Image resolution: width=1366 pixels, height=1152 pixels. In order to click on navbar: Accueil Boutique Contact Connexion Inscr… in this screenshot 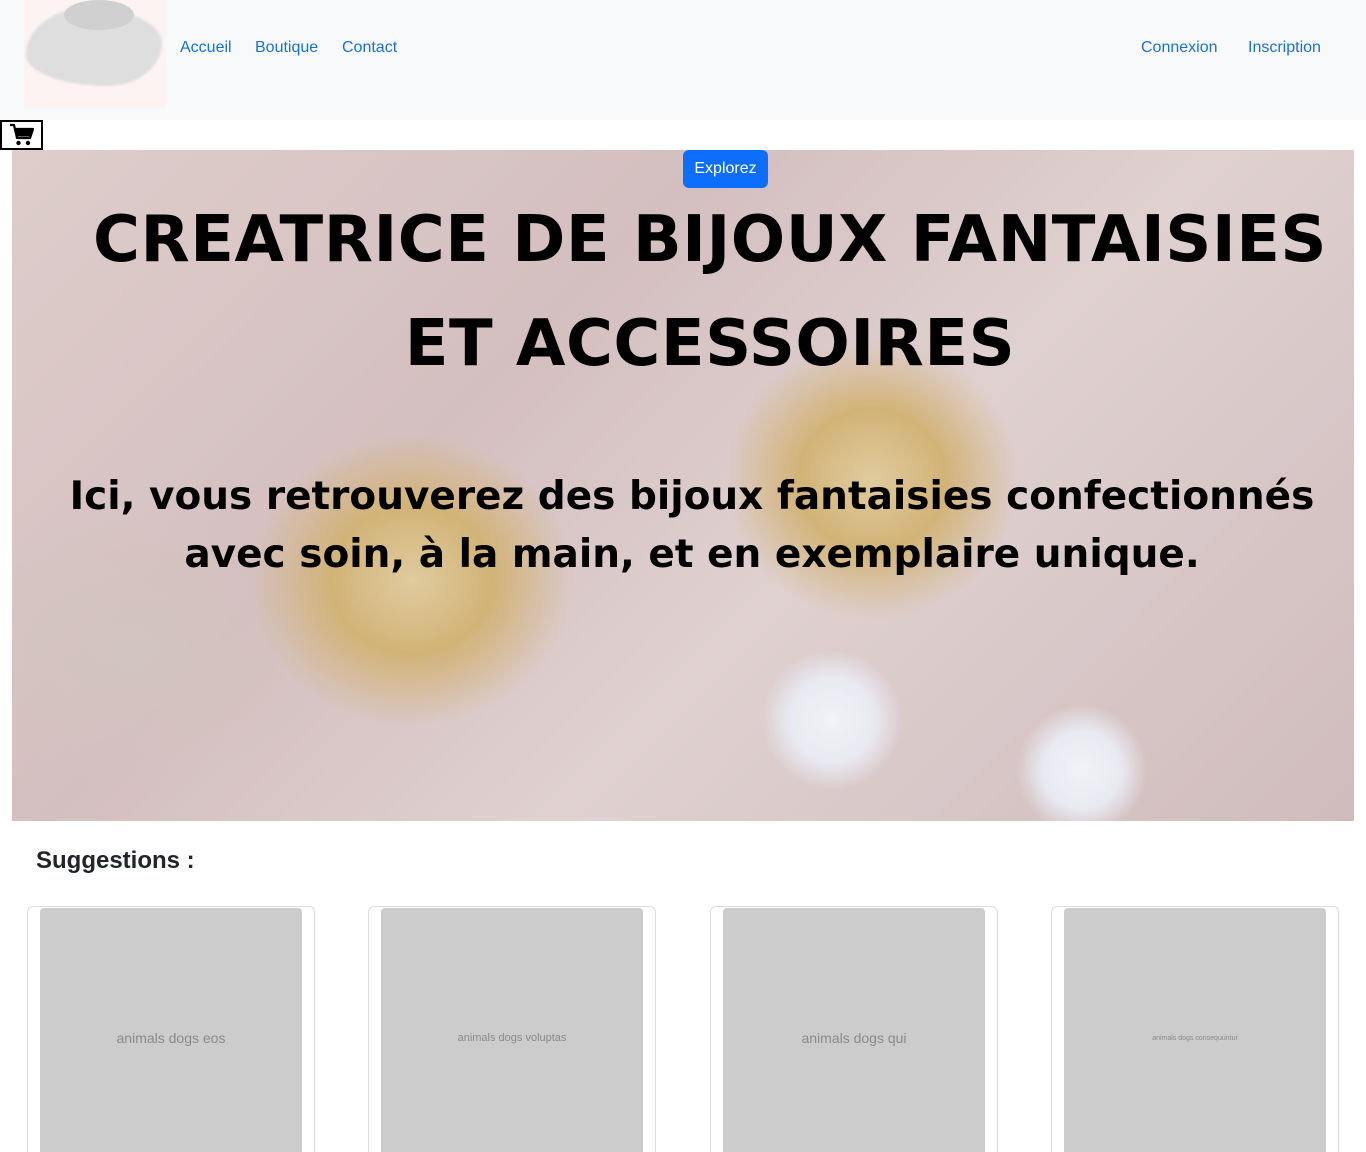, I will do `click(683, 60)`.